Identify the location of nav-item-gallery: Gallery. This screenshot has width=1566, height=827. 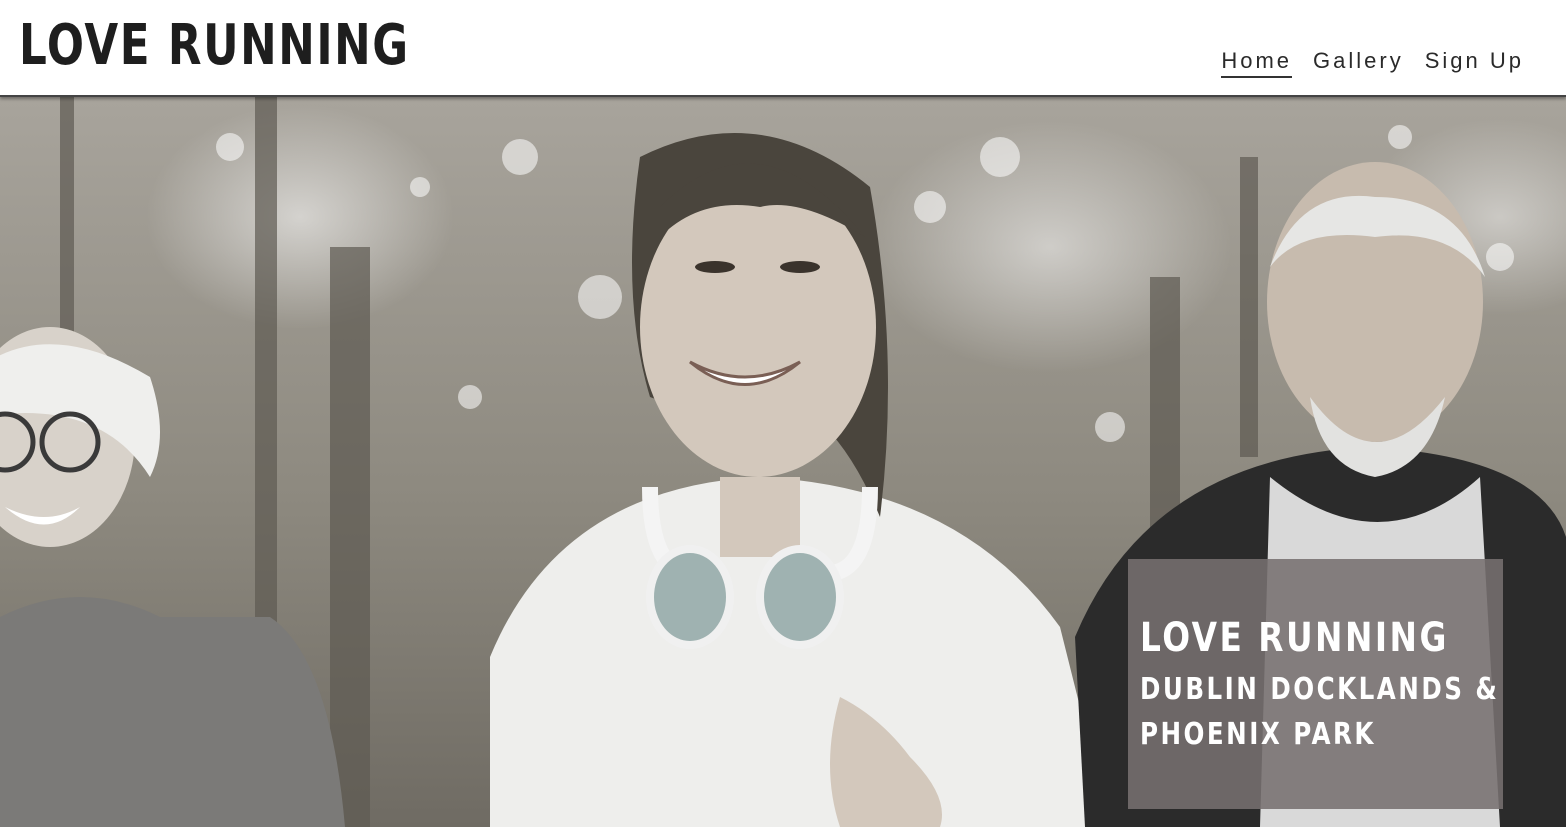
(1358, 62).